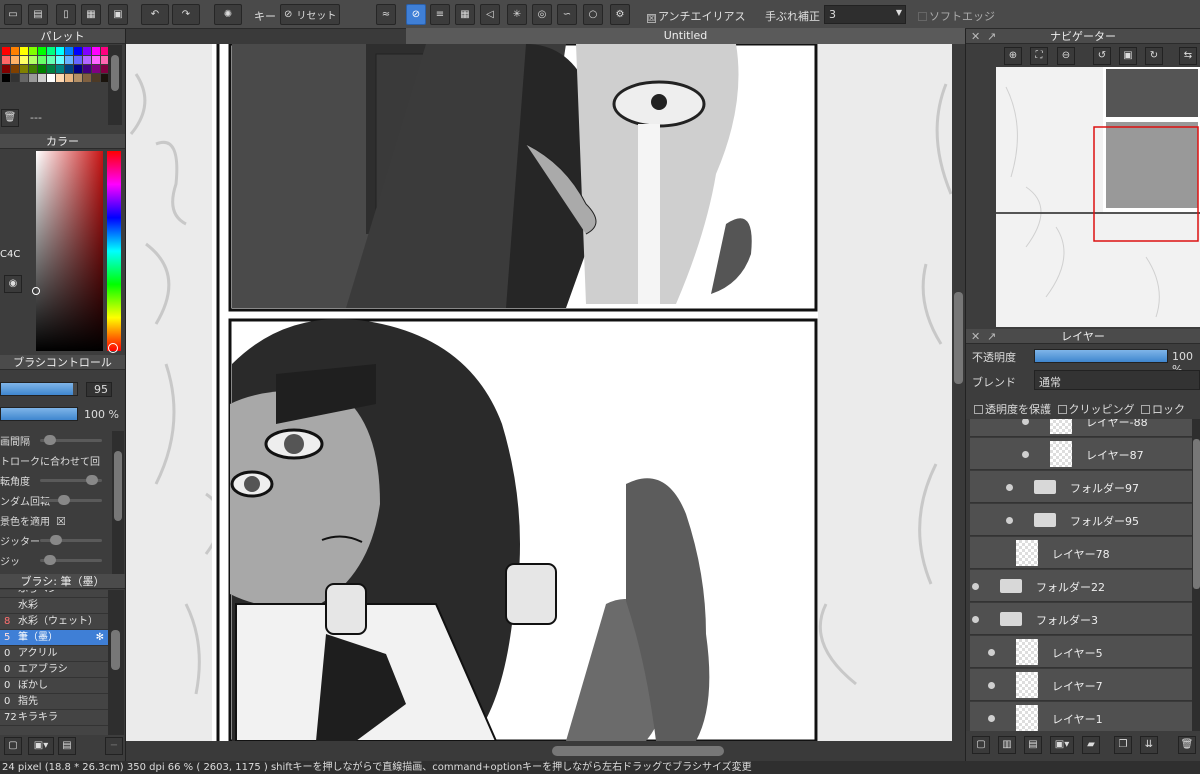 The height and width of the screenshot is (774, 1200). What do you see at coordinates (1149, 745) in the screenshot?
I see `merge-layer-icon: ⇊` at bounding box center [1149, 745].